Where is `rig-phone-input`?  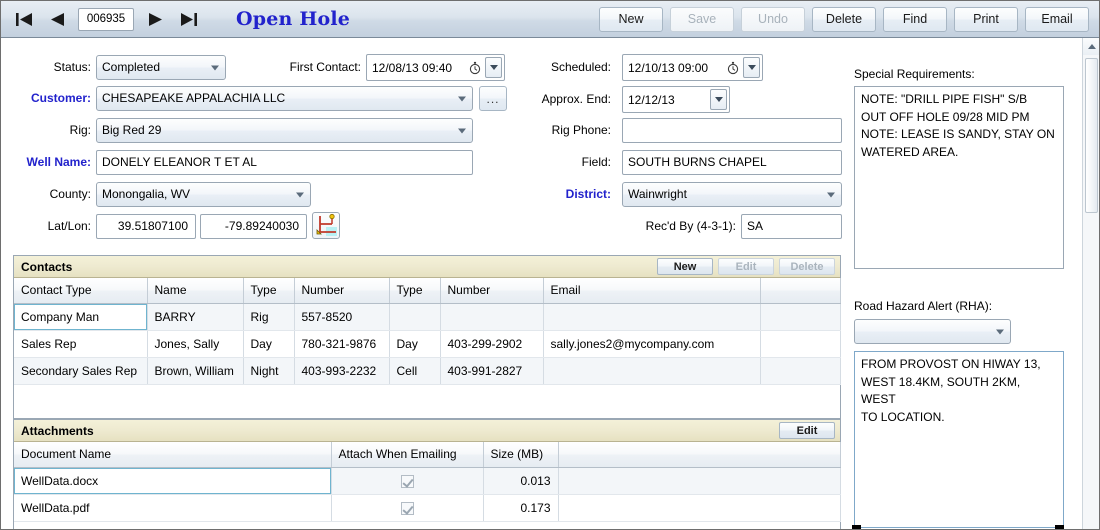 rig-phone-input is located at coordinates (732, 130).